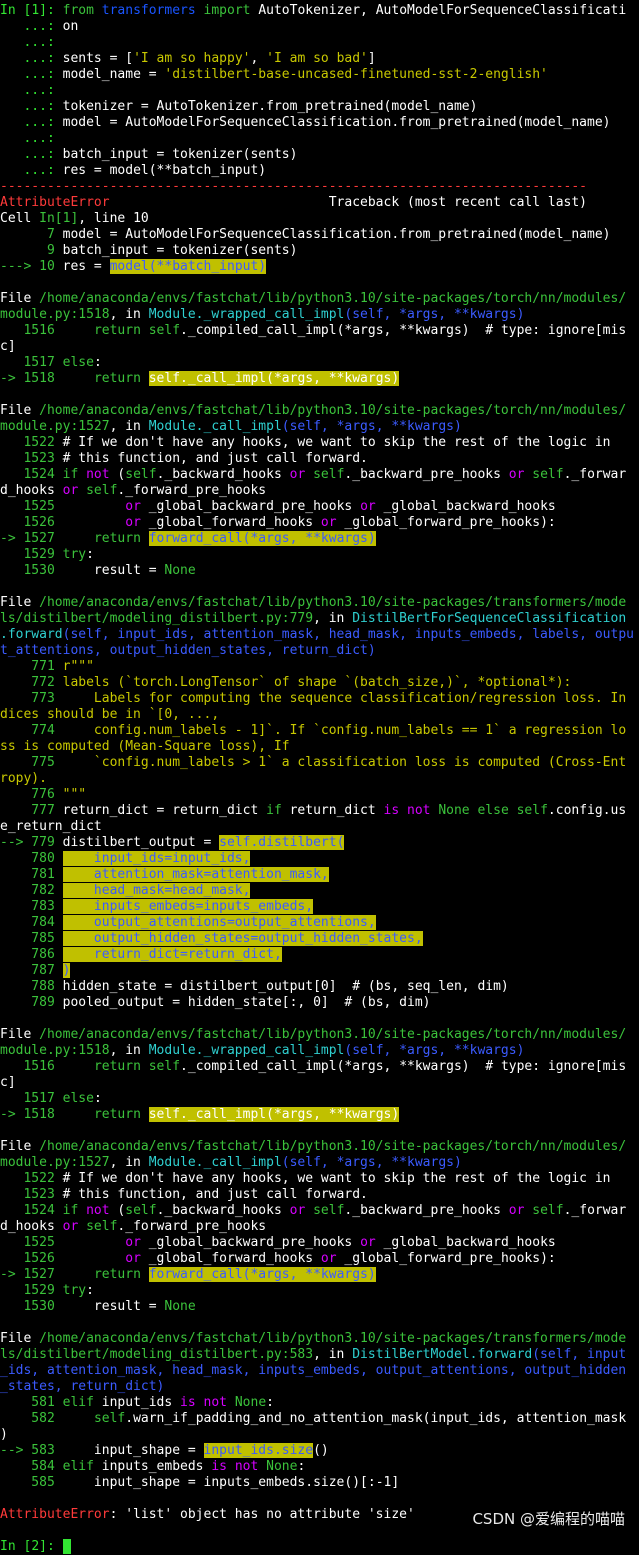 The image size is (639, 1555). What do you see at coordinates (55, 1050) in the screenshot?
I see `terminal-text-span: module.py:1518` at bounding box center [55, 1050].